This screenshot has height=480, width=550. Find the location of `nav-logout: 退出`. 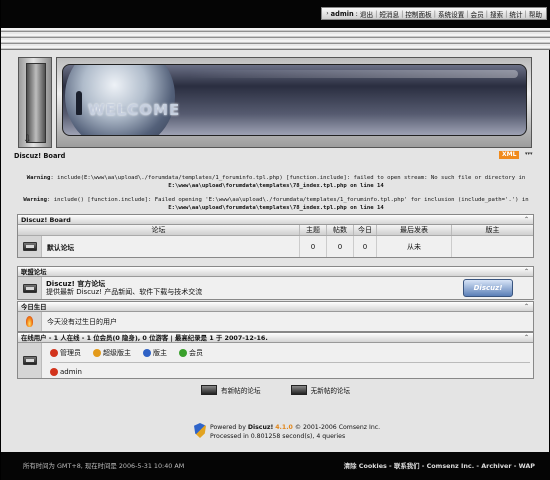

nav-logout: 退出 is located at coordinates (366, 14).